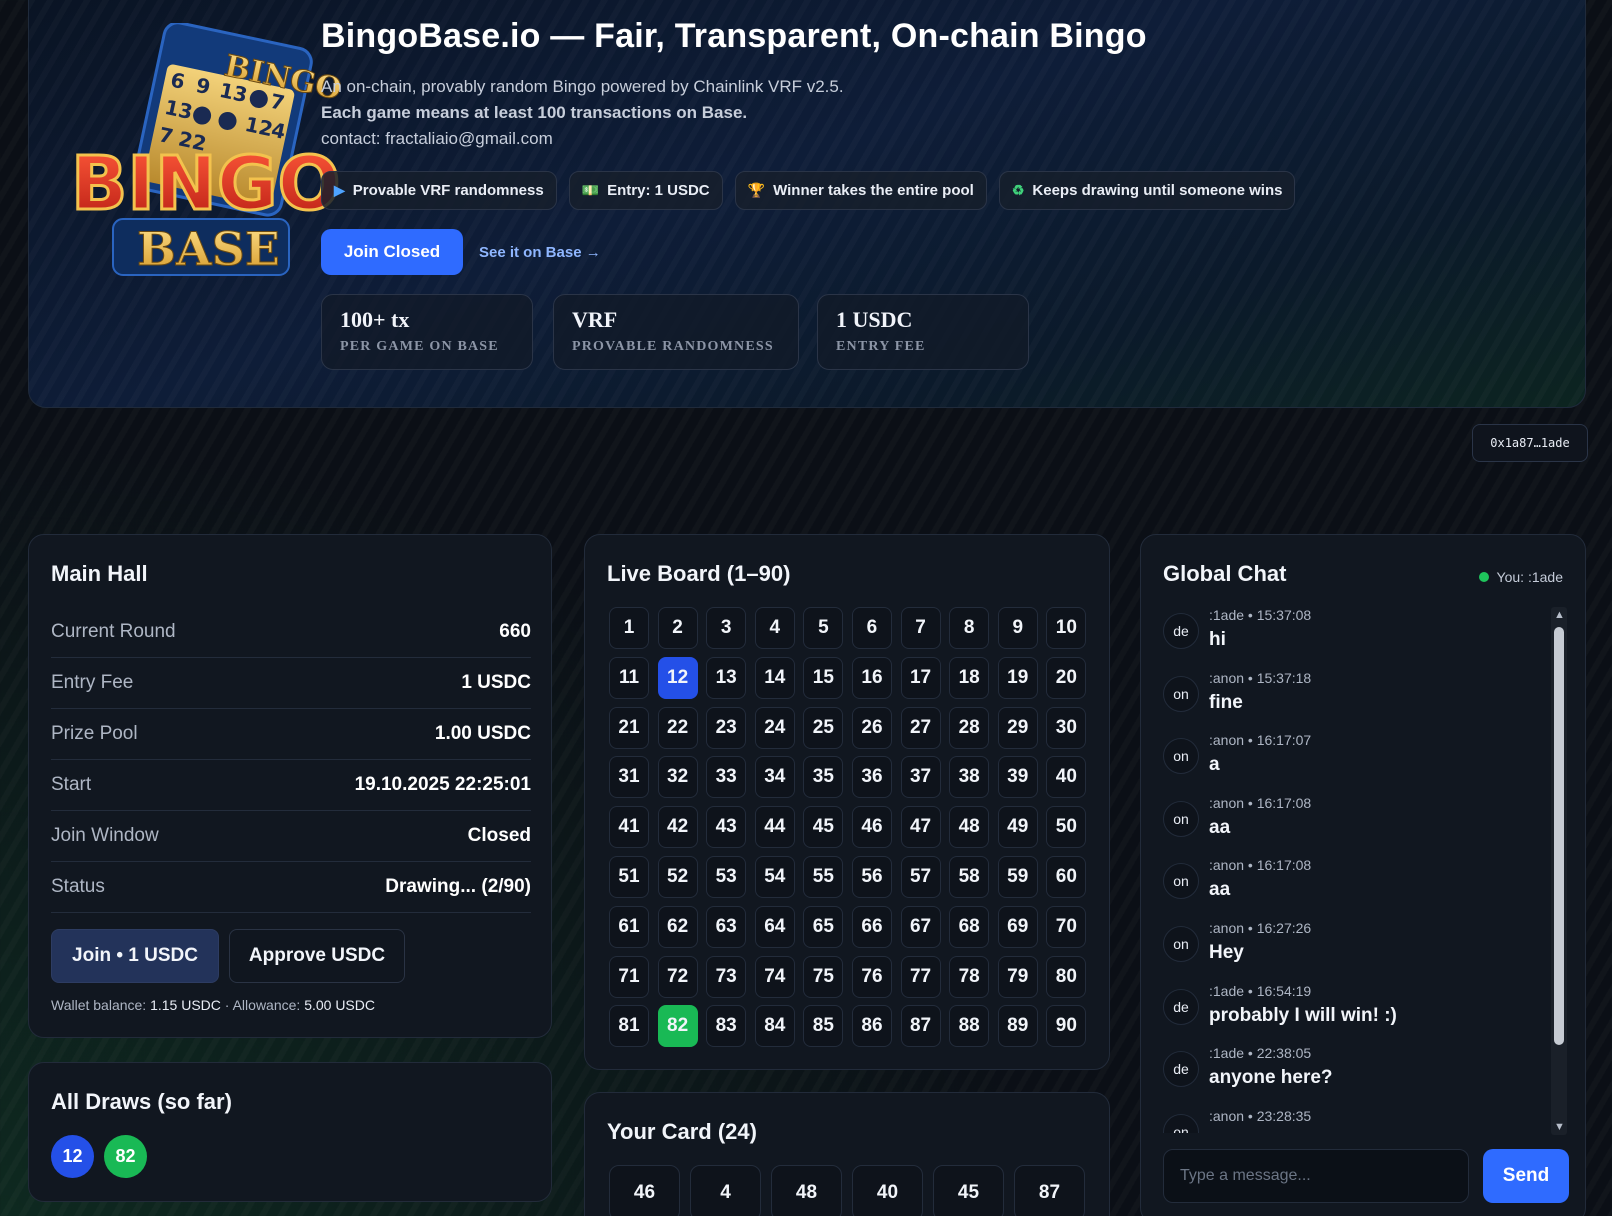 This screenshot has height=1216, width=1612. What do you see at coordinates (1017, 876) in the screenshot?
I see `board-cell-59: 59` at bounding box center [1017, 876].